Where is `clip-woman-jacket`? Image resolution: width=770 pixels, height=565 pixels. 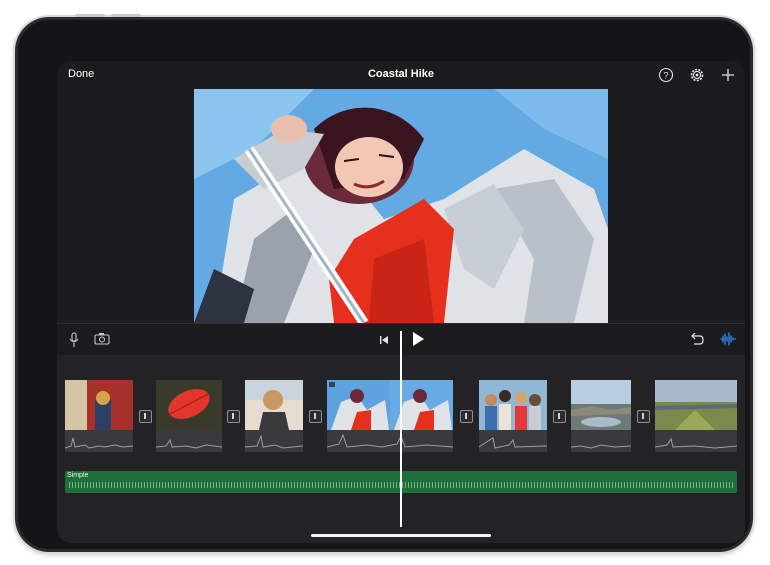 clip-woman-jacket is located at coordinates (390, 416).